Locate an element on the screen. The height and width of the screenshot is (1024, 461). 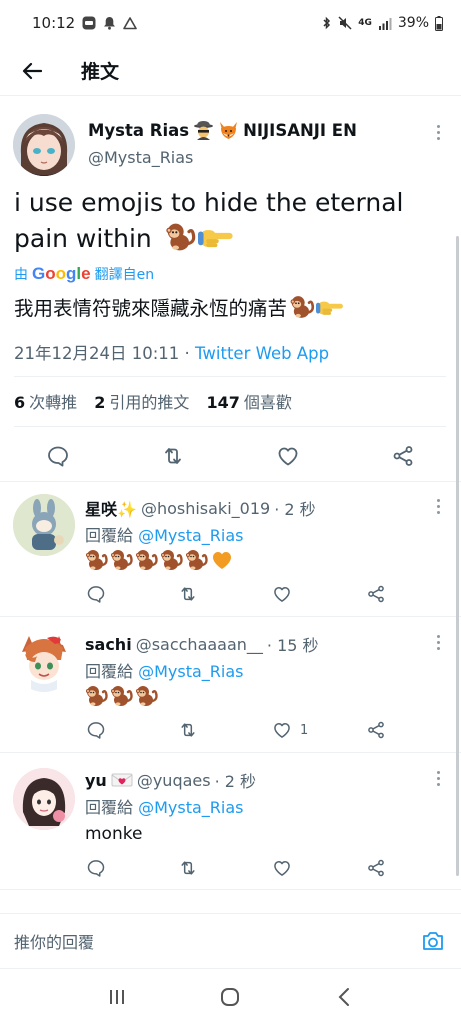
reply-author-name: yu is located at coordinates (96, 780).